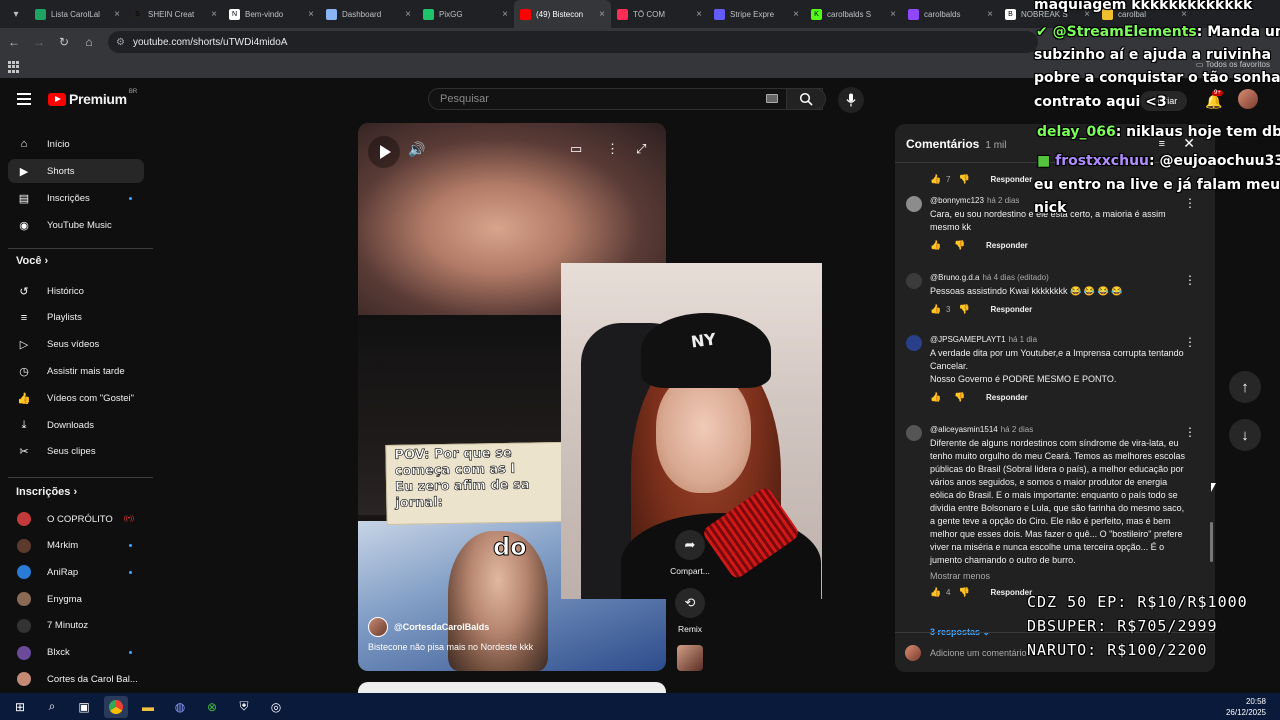 Image resolution: width=1280 pixels, height=720 pixels. What do you see at coordinates (174, 14) in the screenshot?
I see `browser-tab: S SHEIN Creat ×` at bounding box center [174, 14].